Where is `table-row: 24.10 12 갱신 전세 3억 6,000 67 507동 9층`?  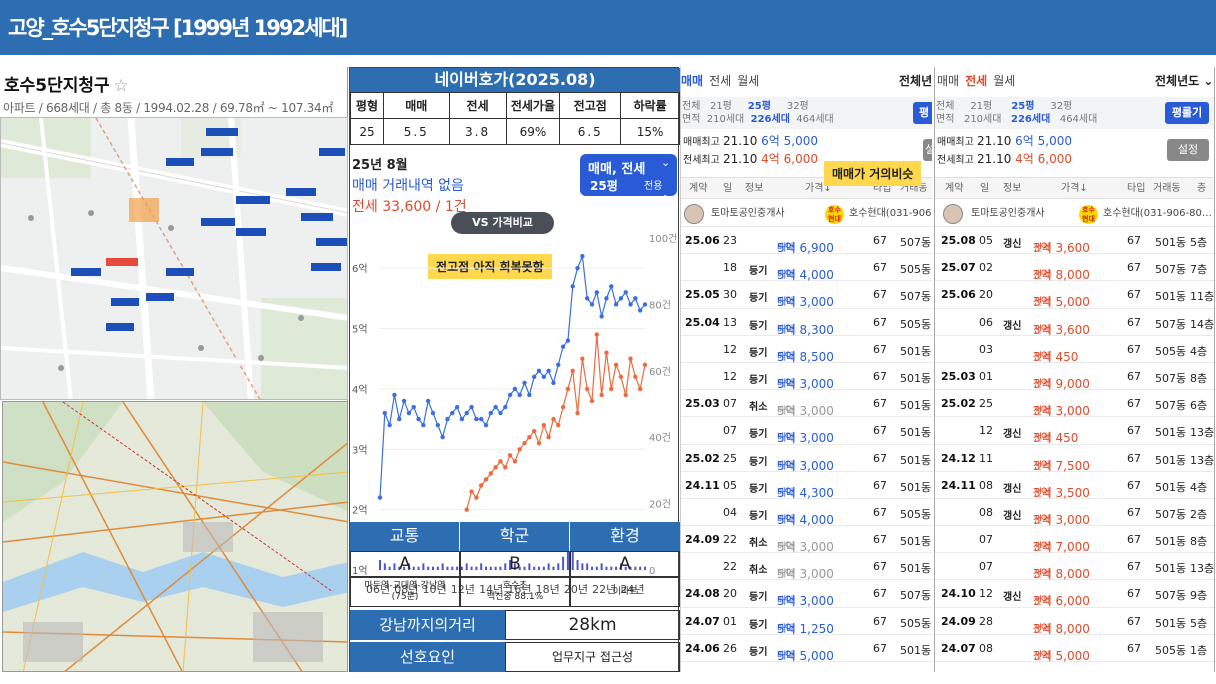 table-row: 24.10 12 갱신 전세 3억 6,000 67 507동 9층 is located at coordinates (1074, 594).